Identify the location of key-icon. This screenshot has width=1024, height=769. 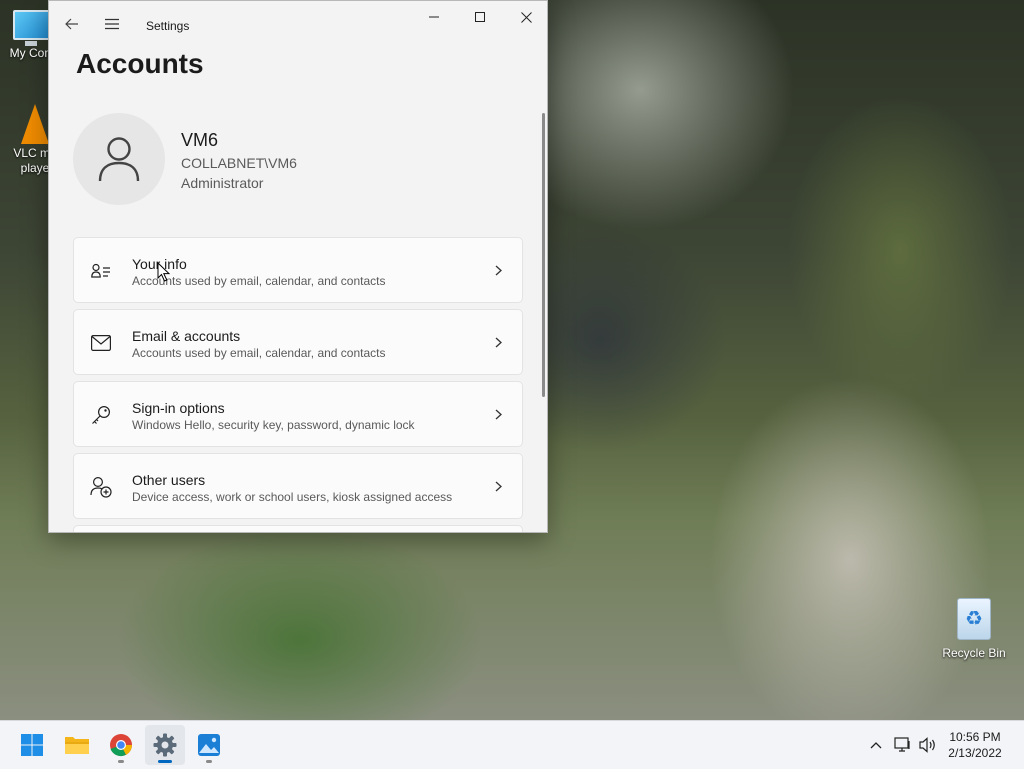
(101, 415).